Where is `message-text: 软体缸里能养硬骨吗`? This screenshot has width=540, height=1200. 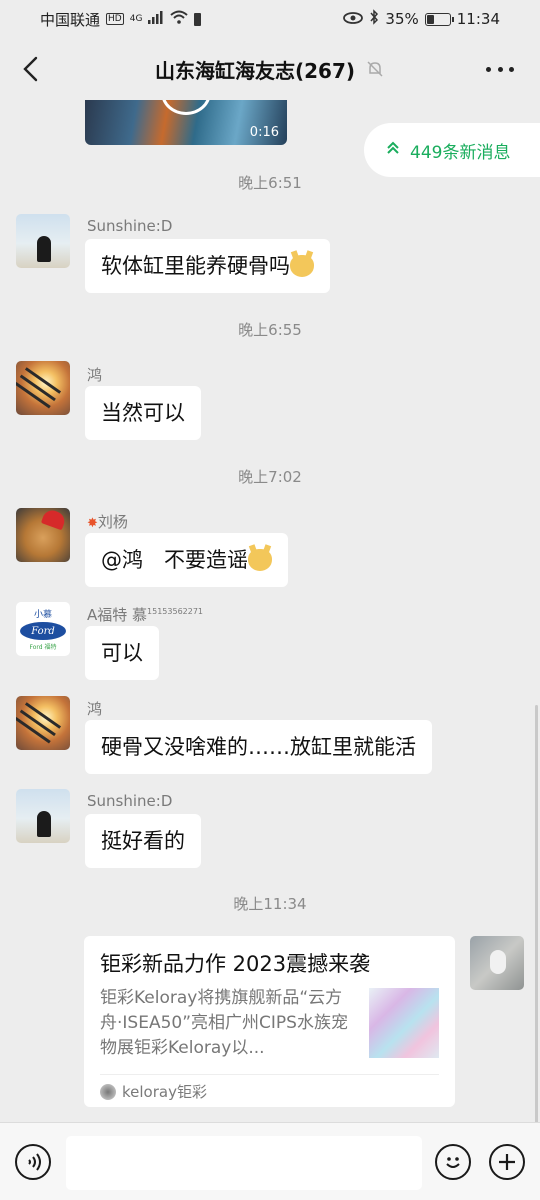
message-text: 软体缸里能养硬骨吗 is located at coordinates (195, 266).